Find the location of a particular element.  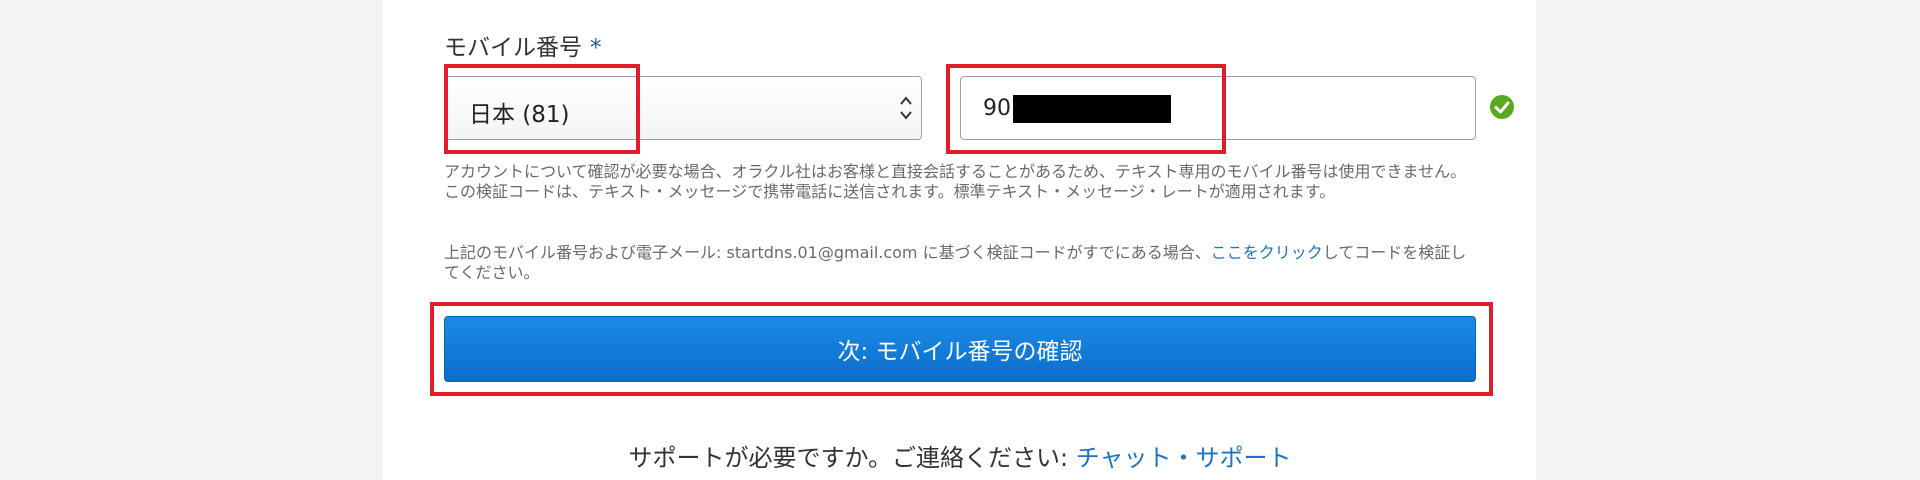

check-circle-icon is located at coordinates (1502, 107).